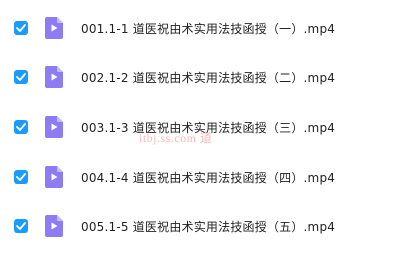 This screenshot has height=255, width=393. What do you see at coordinates (208, 177) in the screenshot?
I see `file-name: 004.1-4 道医祝由术实用法技函授（四）.mp4` at bounding box center [208, 177].